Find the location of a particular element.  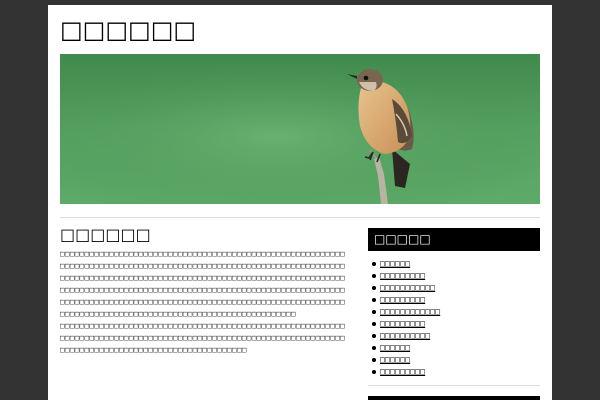

list-item: □□□□□□□□□□□ is located at coordinates (456, 288).